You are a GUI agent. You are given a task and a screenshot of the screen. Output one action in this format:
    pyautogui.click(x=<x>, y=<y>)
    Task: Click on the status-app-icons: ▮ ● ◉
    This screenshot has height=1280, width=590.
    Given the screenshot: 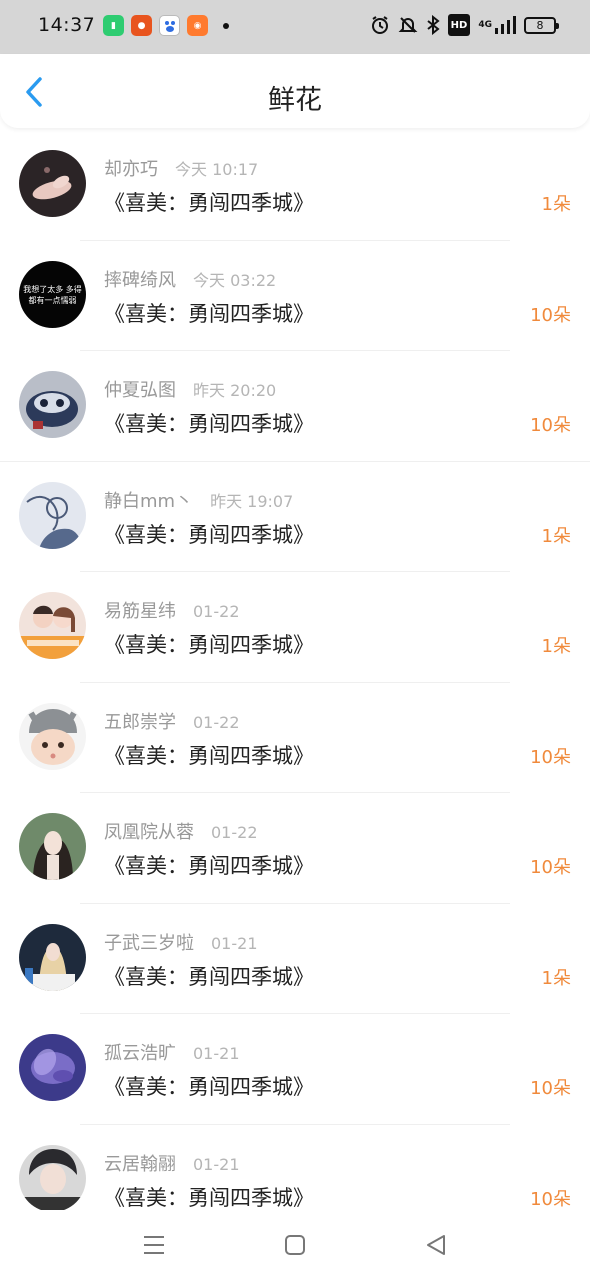 What is the action you would take?
    pyautogui.click(x=166, y=25)
    